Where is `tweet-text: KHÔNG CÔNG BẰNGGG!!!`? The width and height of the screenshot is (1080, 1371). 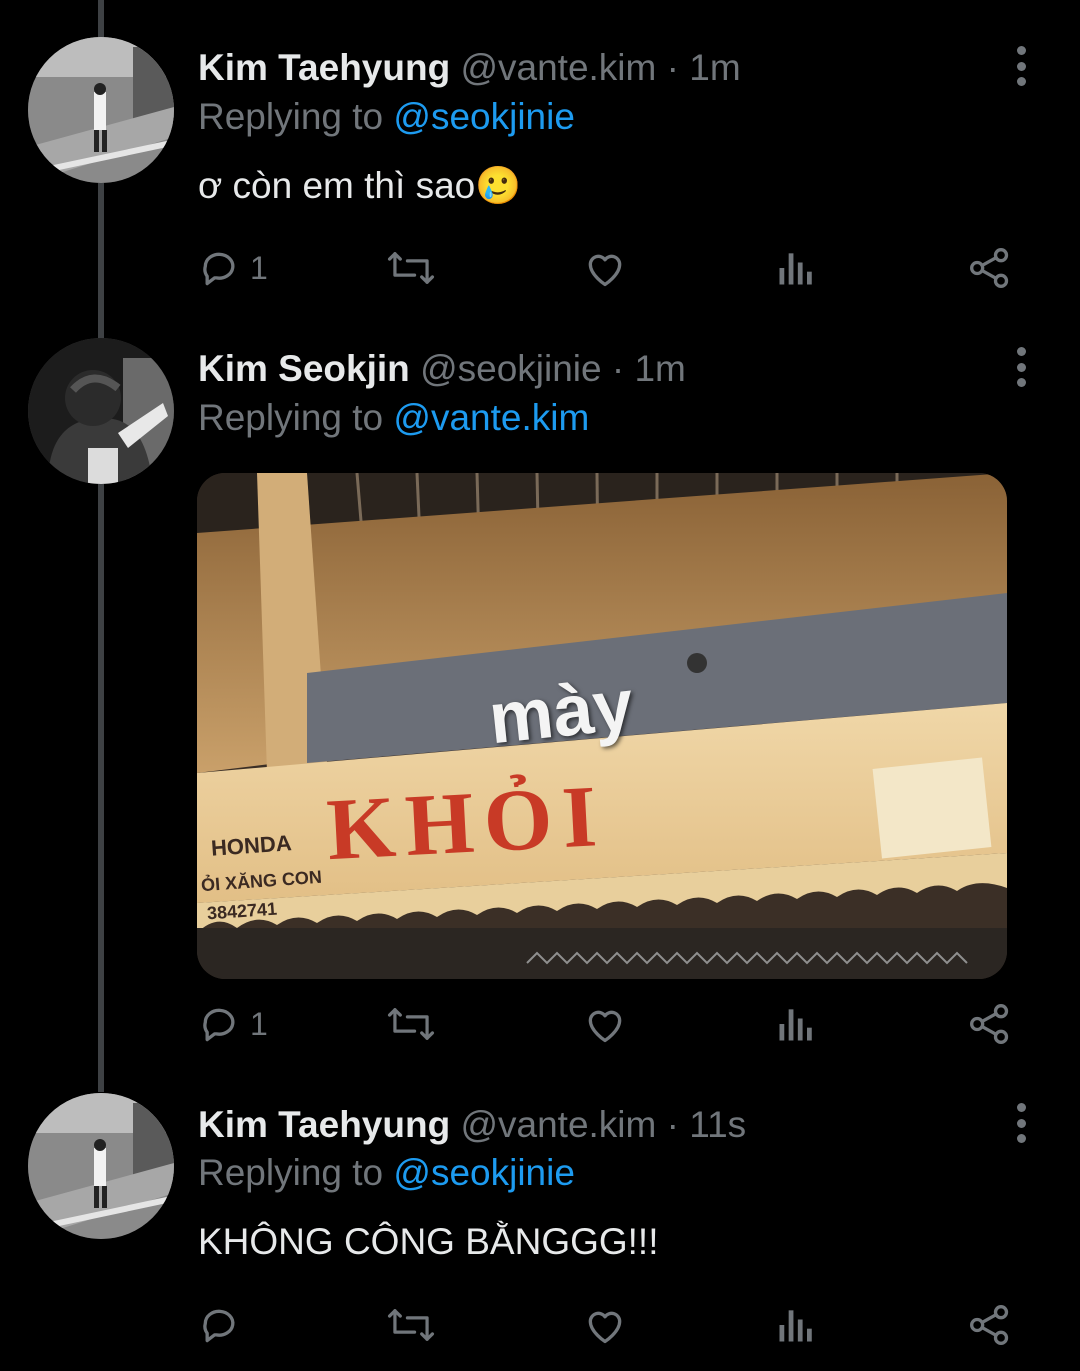 tweet-text: KHÔNG CÔNG BẰNGGG!!! is located at coordinates (428, 1242).